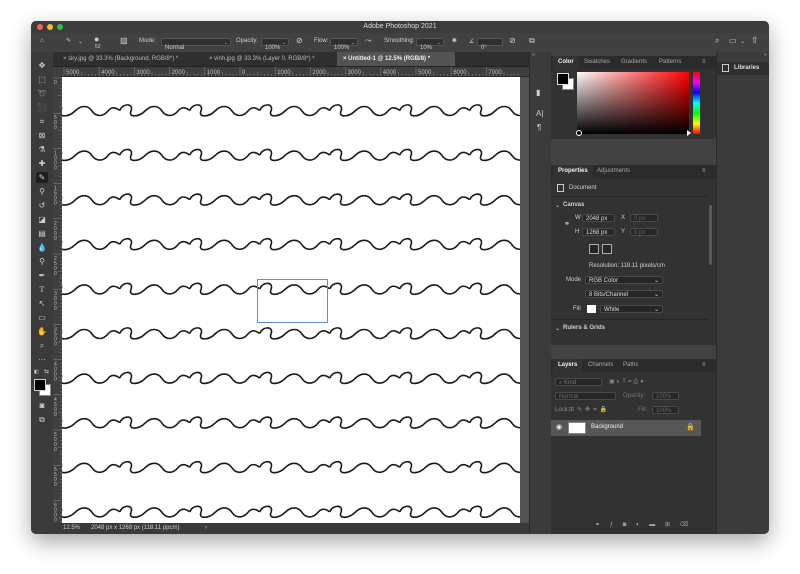  I want to click on tab-patterns: Patterns, so click(670, 62).